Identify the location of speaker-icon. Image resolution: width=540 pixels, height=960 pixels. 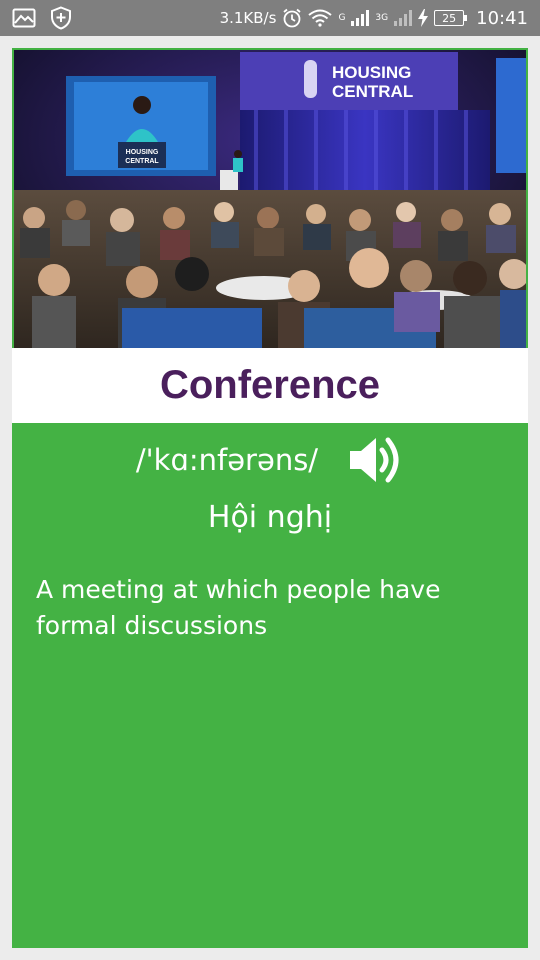
(376, 460).